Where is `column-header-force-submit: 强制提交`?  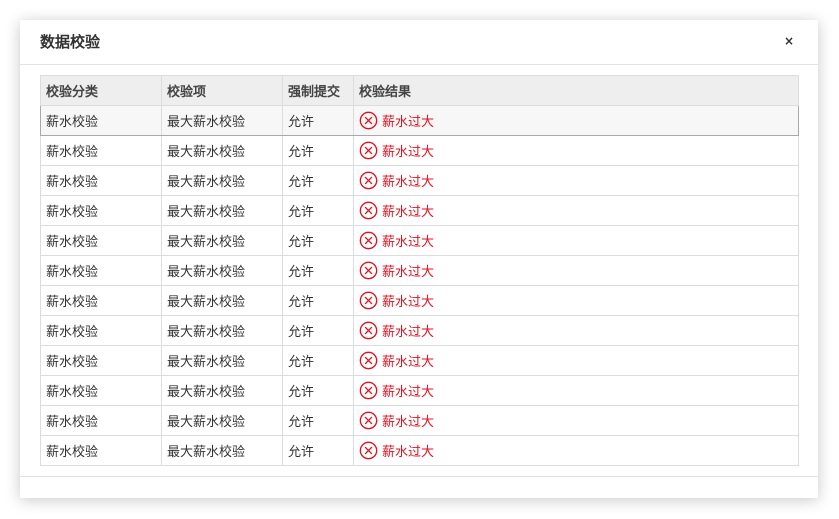
column-header-force-submit: 强制提交 is located at coordinates (318, 90).